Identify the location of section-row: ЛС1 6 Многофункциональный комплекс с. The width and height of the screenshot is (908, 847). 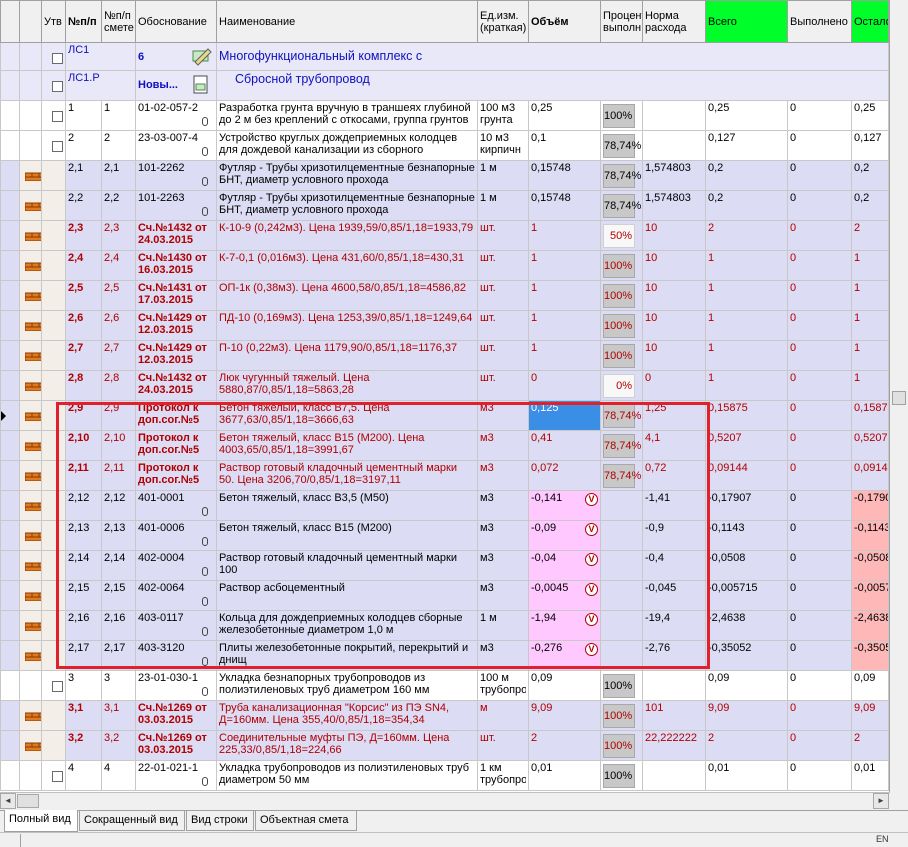
(444, 56).